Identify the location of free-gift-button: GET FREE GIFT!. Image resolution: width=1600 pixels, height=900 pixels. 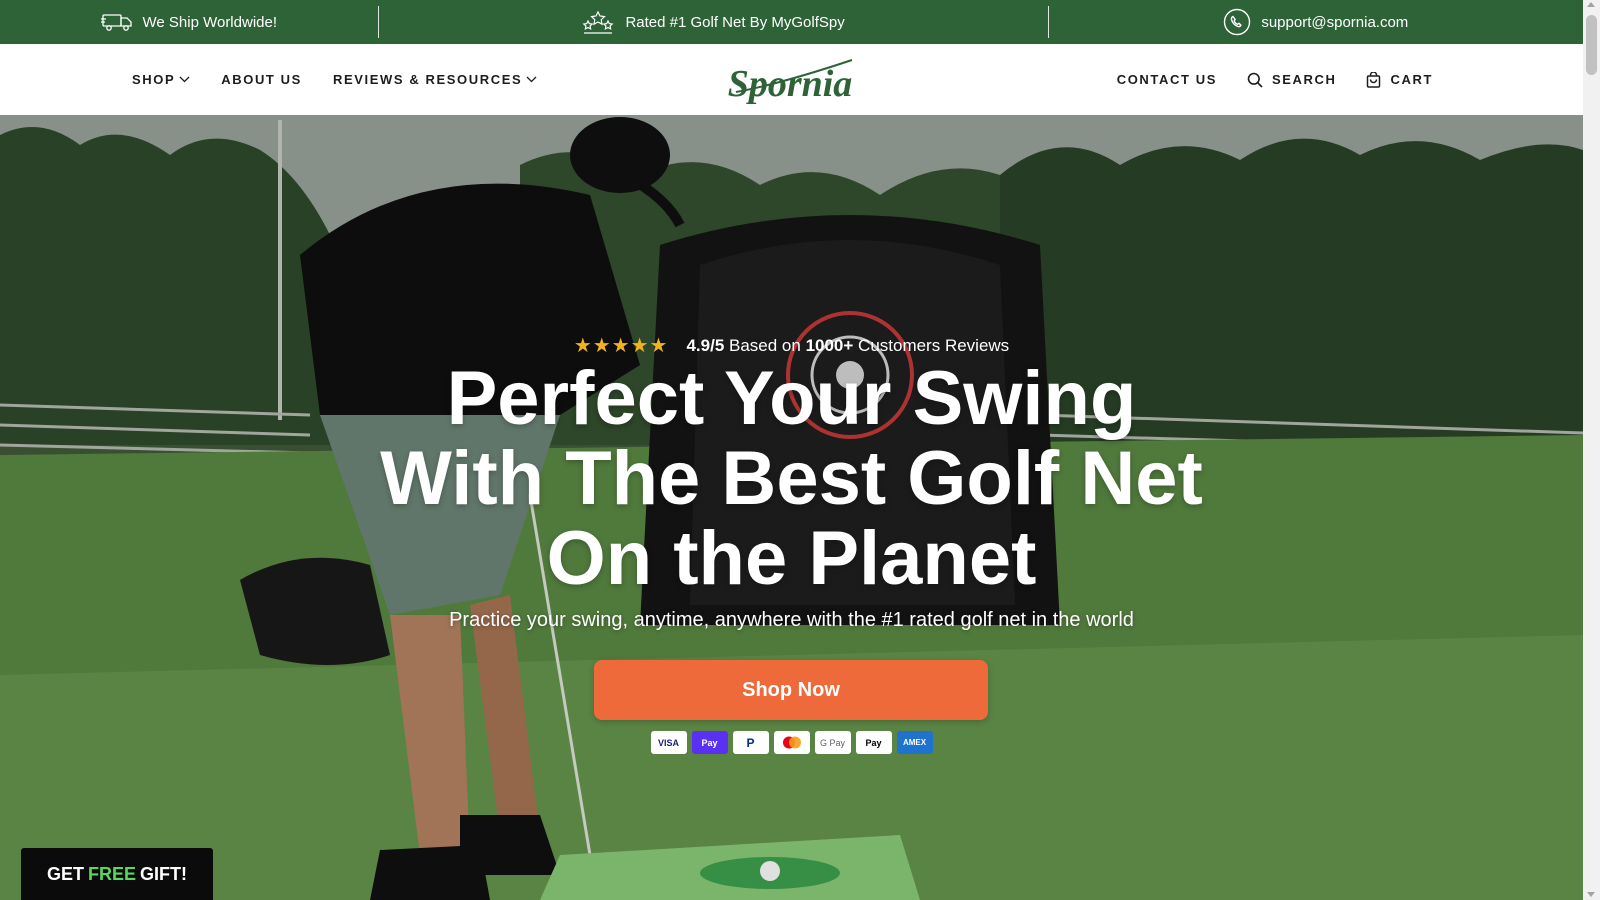
(117, 874).